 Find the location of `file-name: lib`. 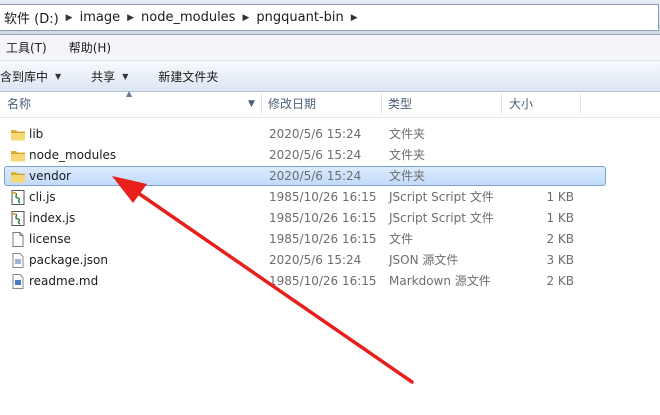

file-name: lib is located at coordinates (36, 134).